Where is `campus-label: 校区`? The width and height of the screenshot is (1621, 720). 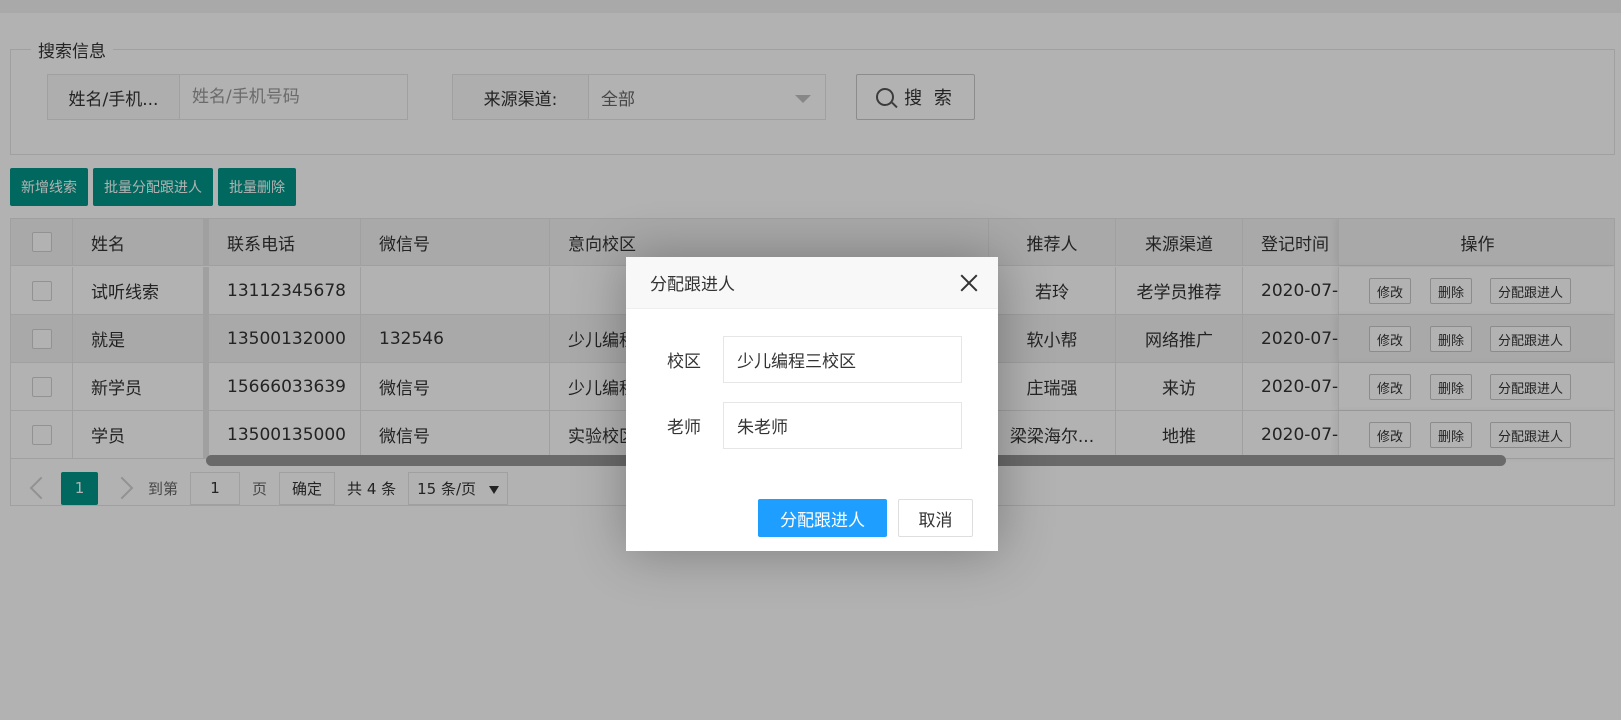
campus-label: 校区 is located at coordinates (684, 362).